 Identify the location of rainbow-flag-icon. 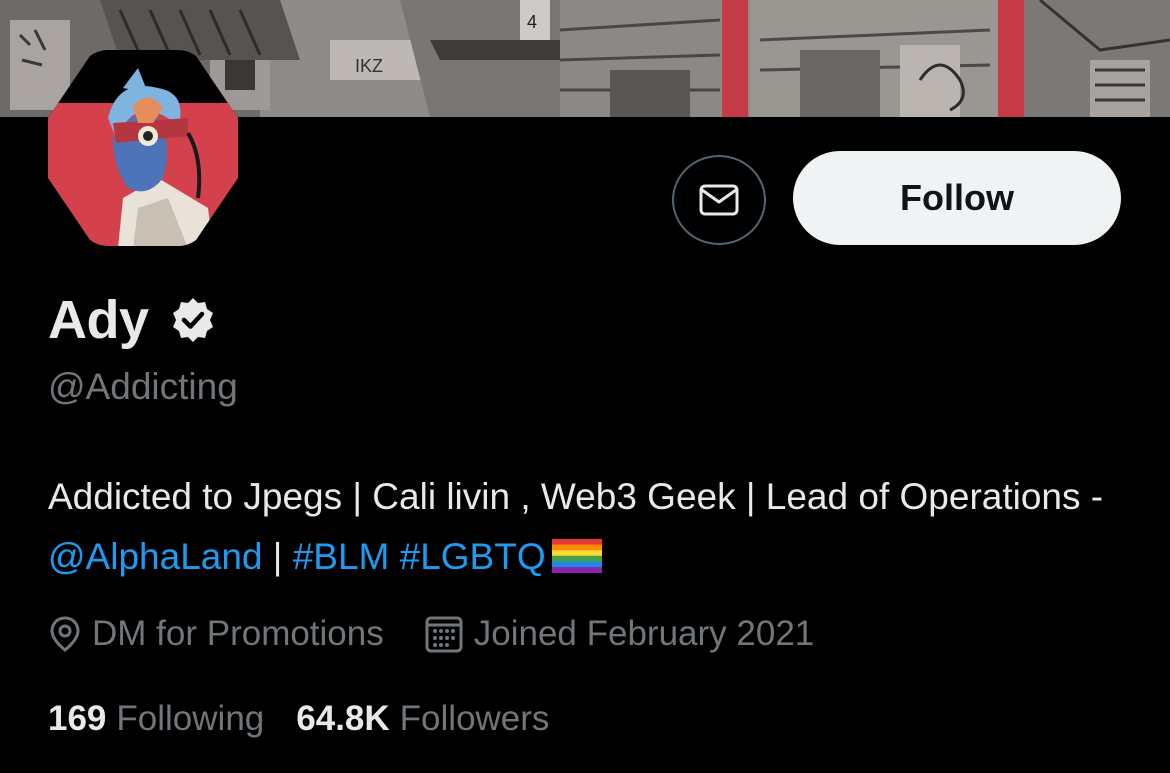
(576, 556).